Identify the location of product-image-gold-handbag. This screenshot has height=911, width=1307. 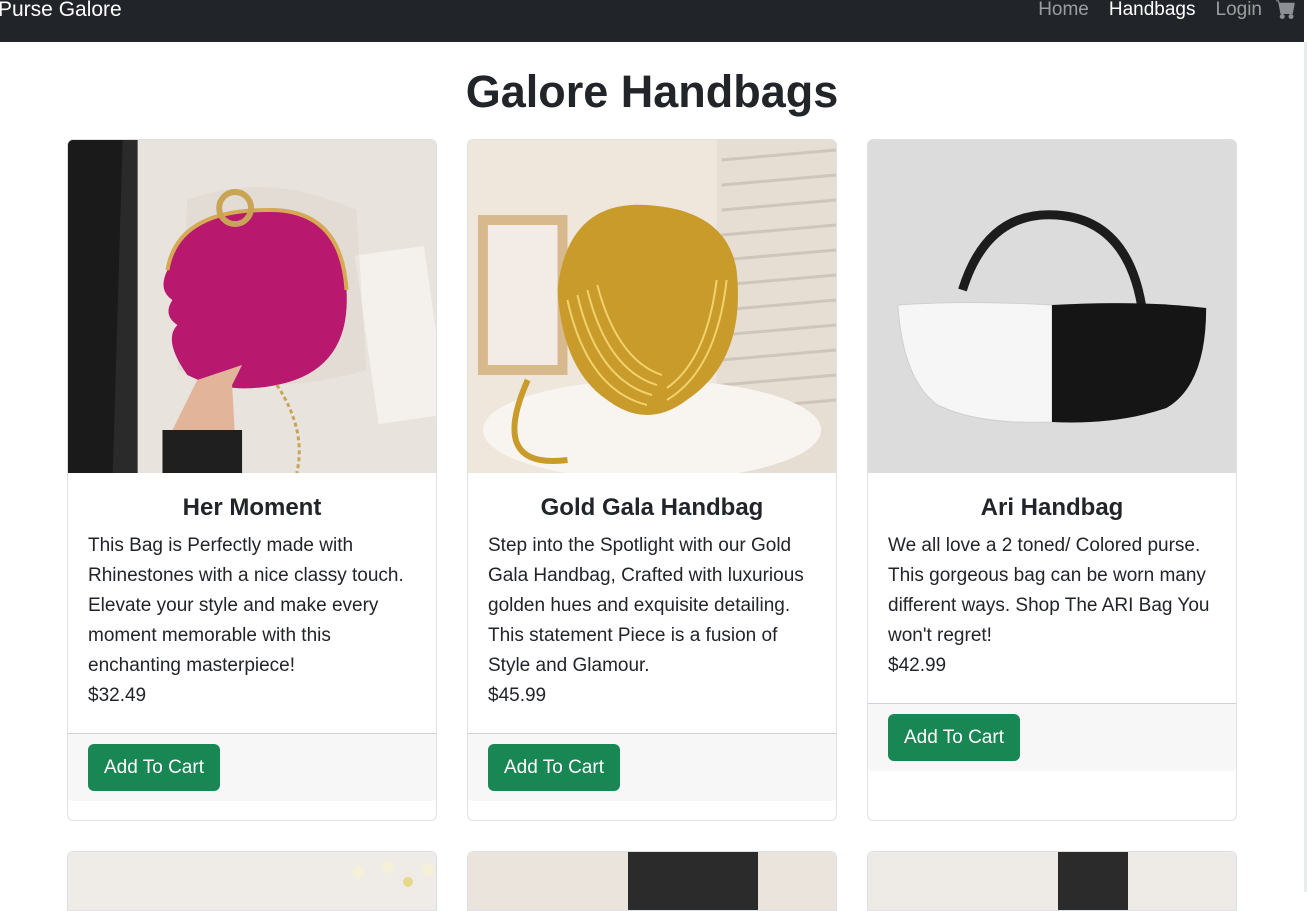
(652, 306).